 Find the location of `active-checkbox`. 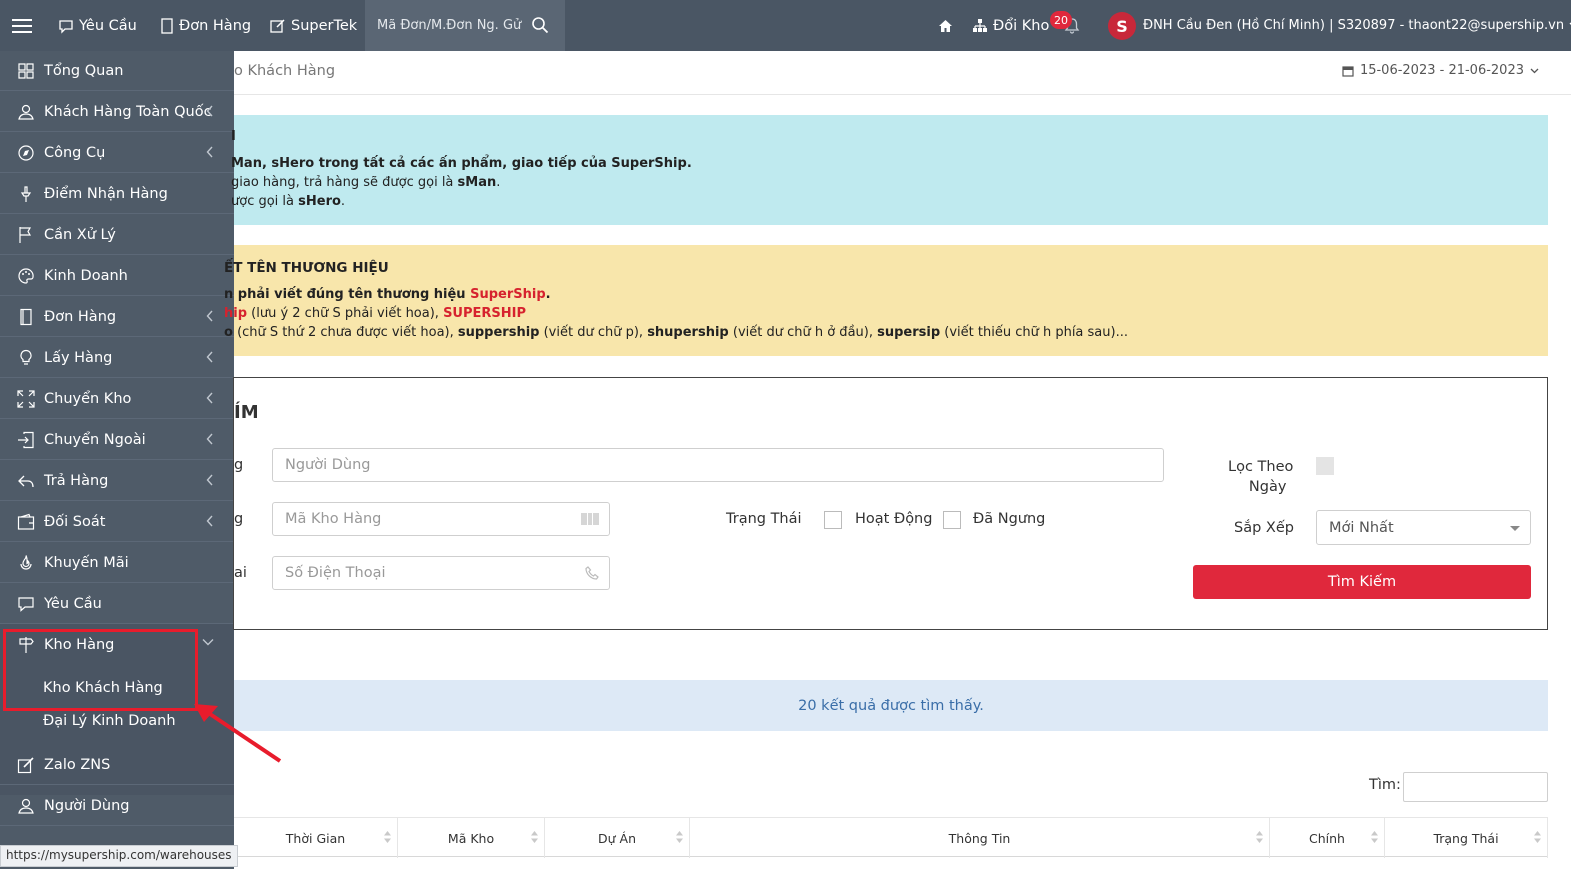

active-checkbox is located at coordinates (833, 520).